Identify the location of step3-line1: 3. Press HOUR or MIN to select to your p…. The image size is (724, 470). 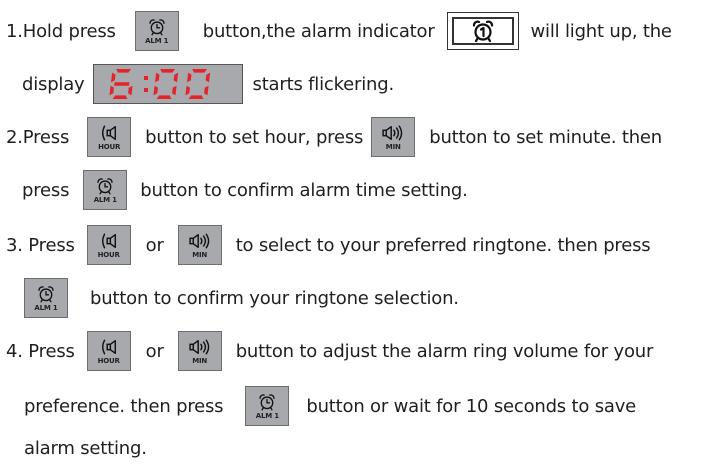
(328, 245).